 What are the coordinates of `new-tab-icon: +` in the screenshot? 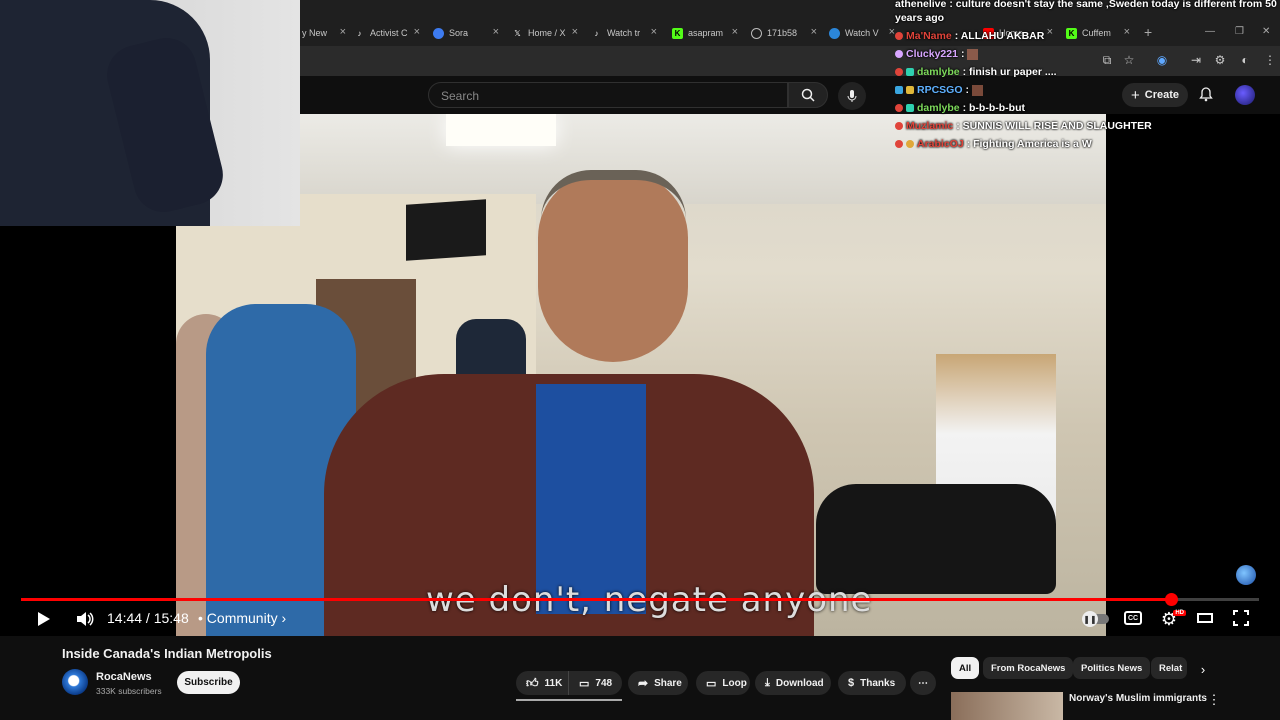 It's located at (1148, 32).